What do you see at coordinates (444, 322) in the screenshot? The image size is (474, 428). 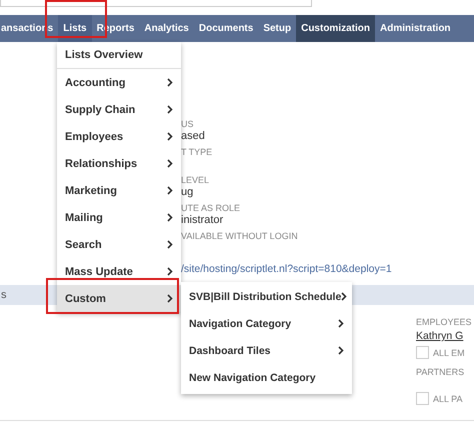 I see `field-label: EMPLOYEES` at bounding box center [444, 322].